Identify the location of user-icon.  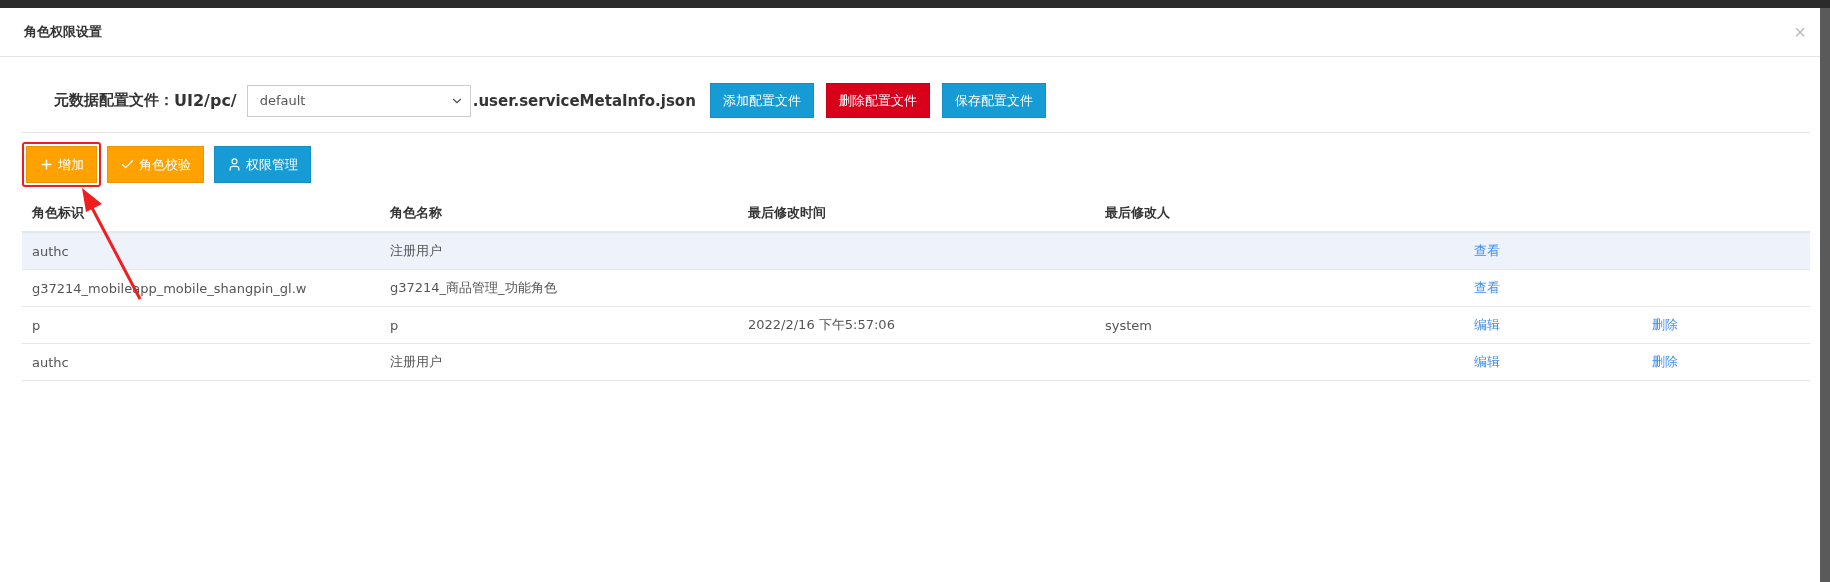
(234, 164).